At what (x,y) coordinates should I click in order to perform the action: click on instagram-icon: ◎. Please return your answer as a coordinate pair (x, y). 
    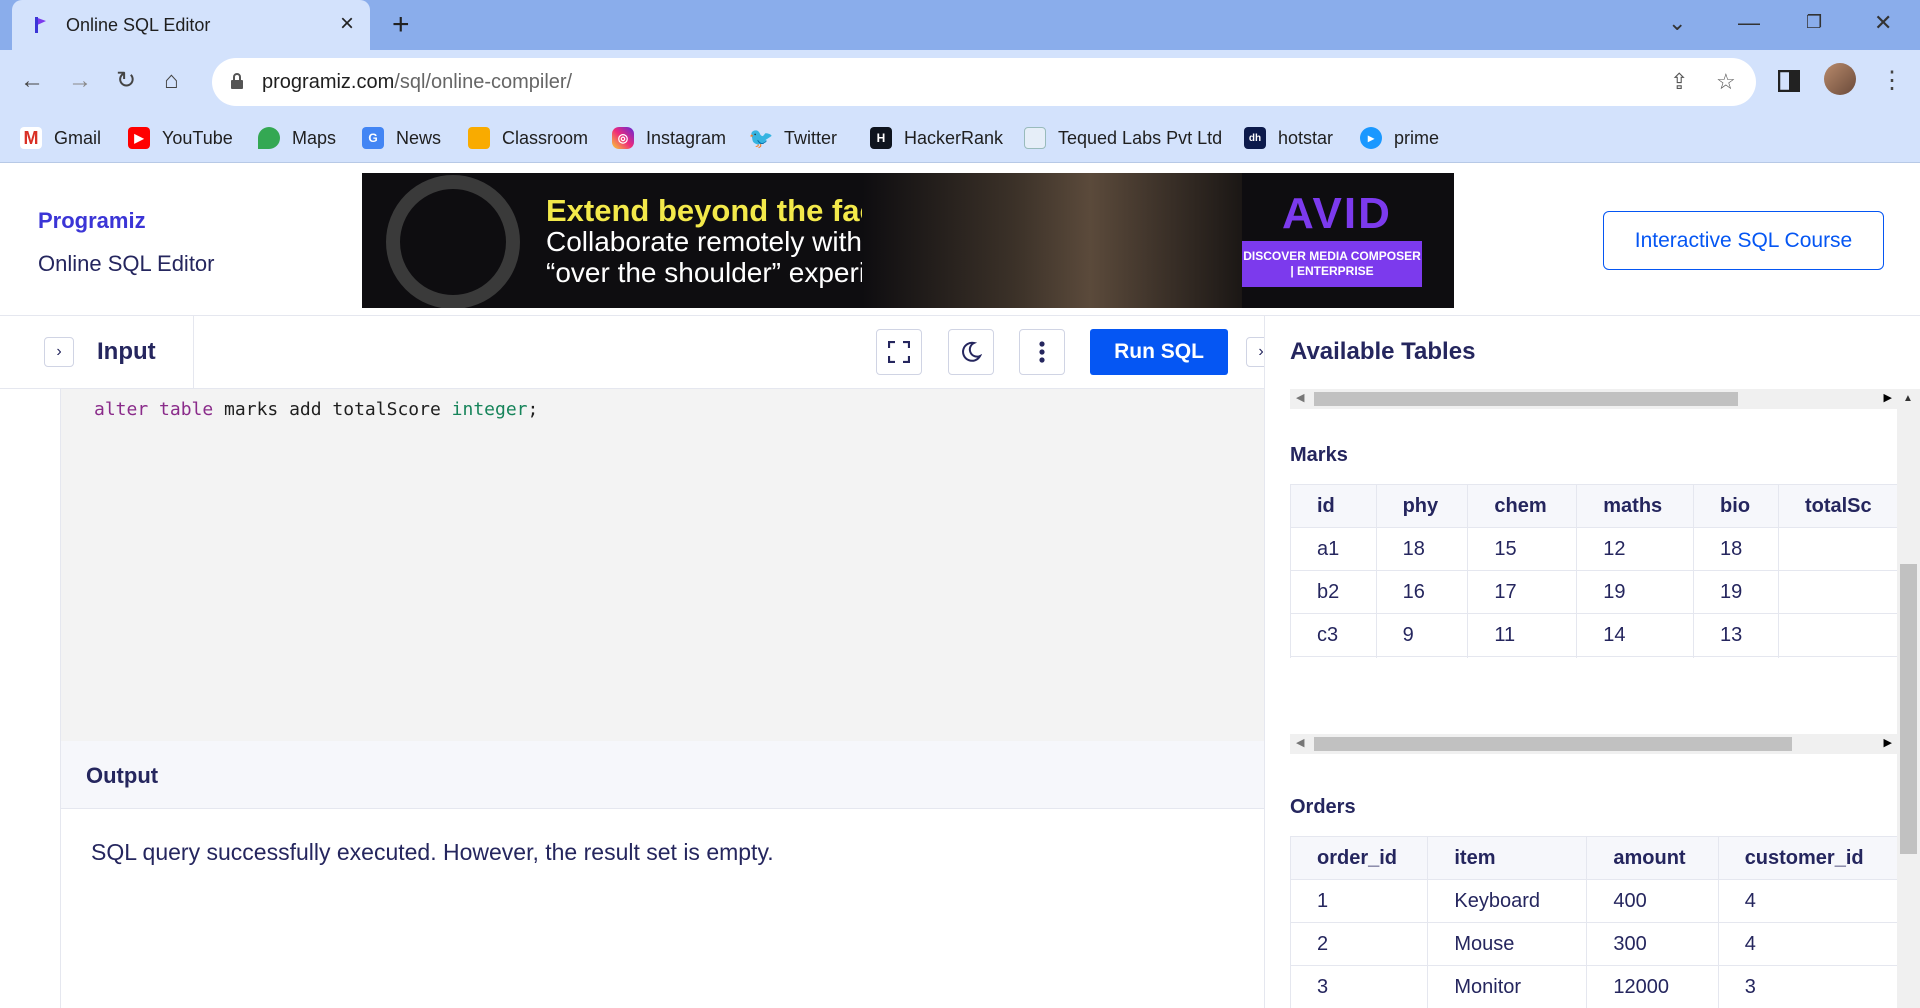
    Looking at the image, I should click on (623, 138).